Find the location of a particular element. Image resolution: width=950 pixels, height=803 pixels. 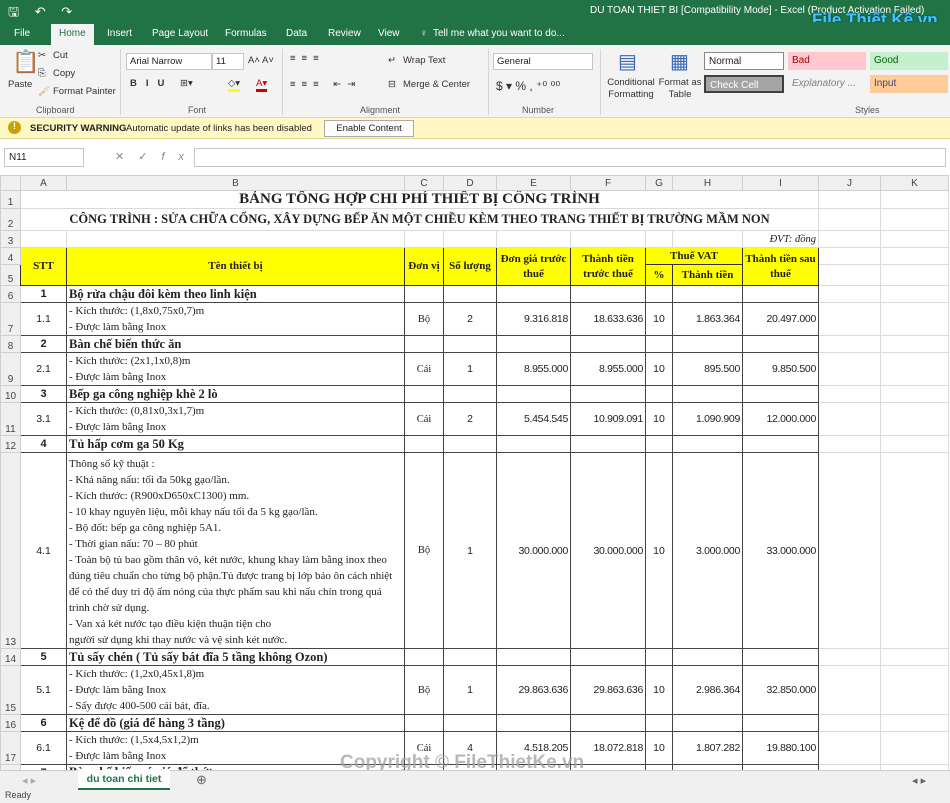

row-header: 10 is located at coordinates (10, 394).